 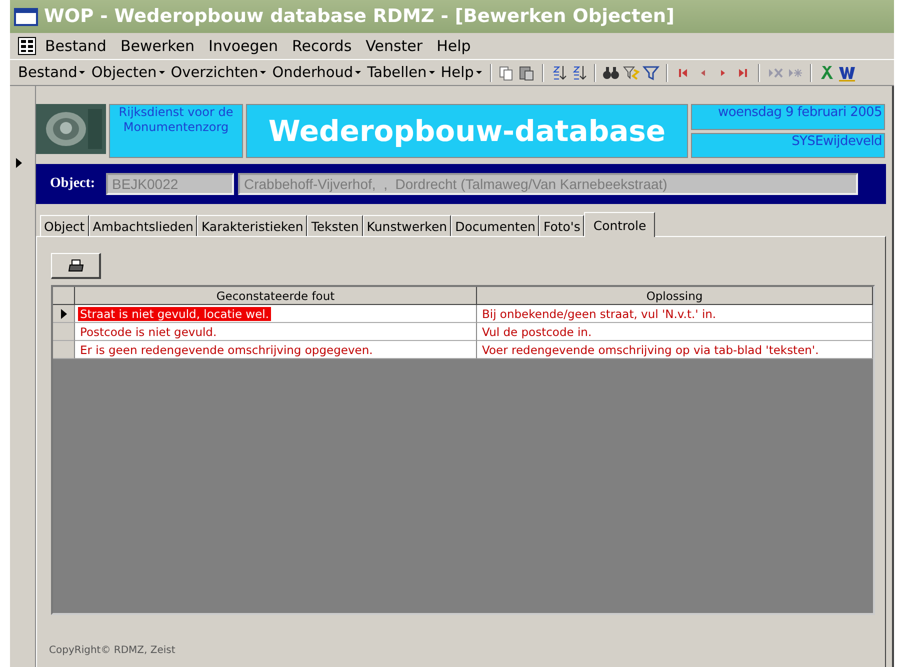 What do you see at coordinates (401, 72) in the screenshot?
I see `toolbar-menu: Tabellen` at bounding box center [401, 72].